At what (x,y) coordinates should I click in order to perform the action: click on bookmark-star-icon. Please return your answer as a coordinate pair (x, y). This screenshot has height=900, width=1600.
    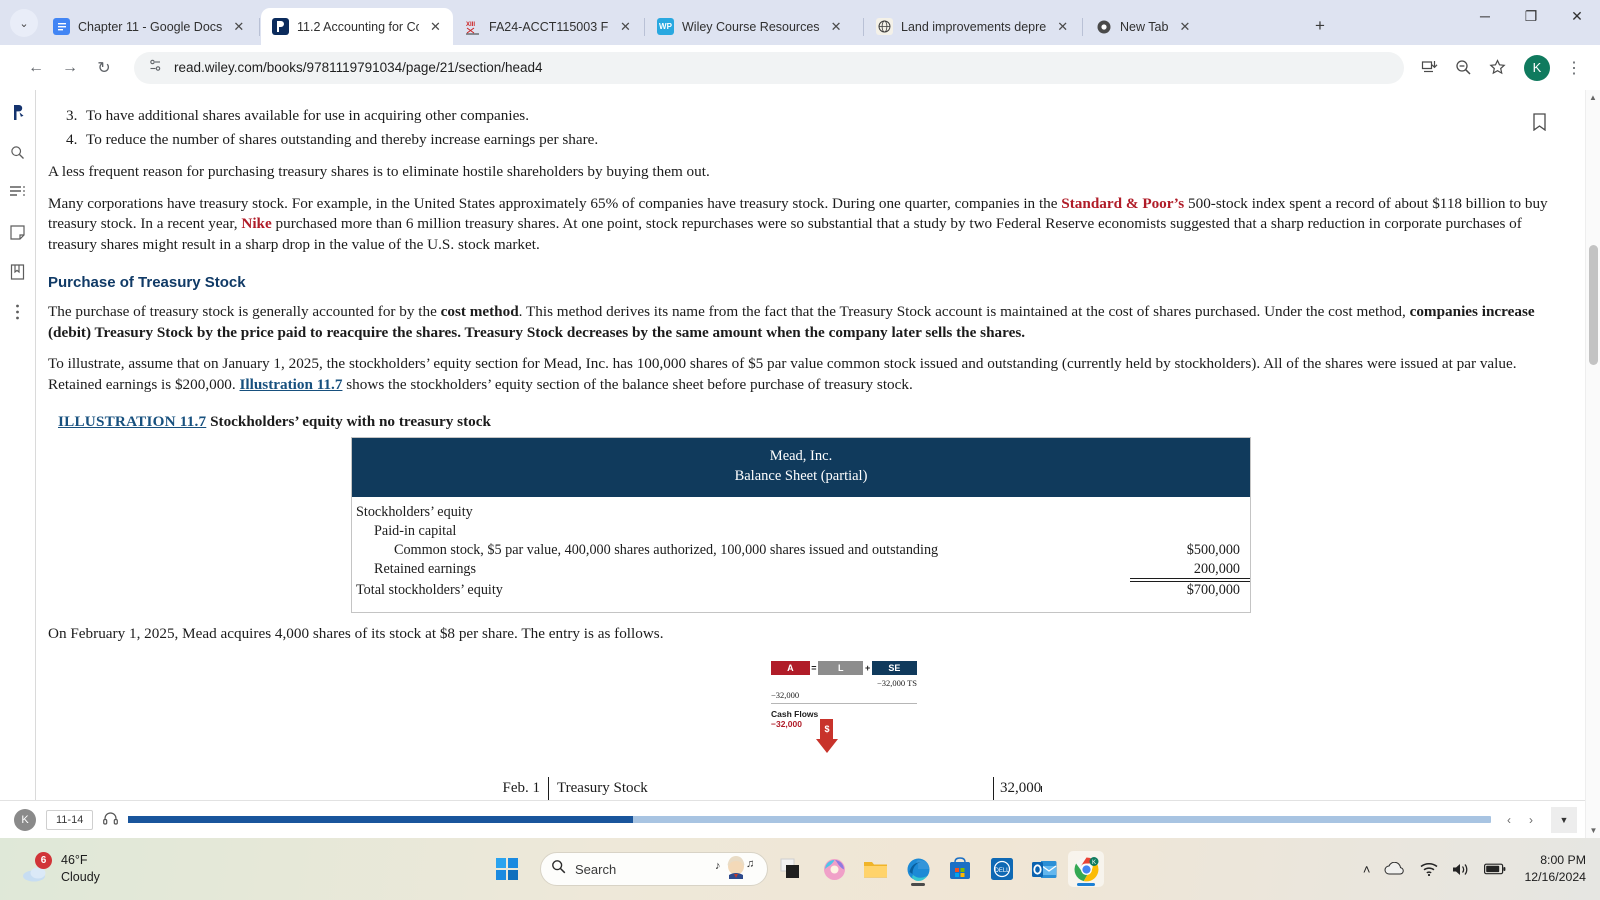
    Looking at the image, I should click on (1497, 68).